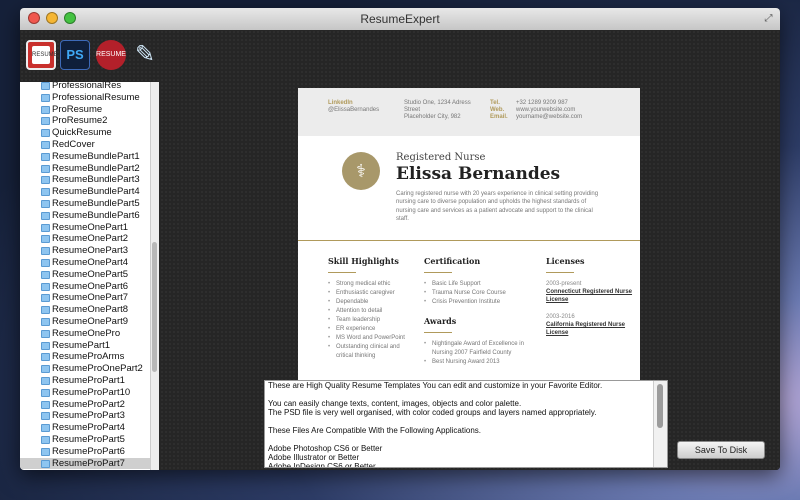  Describe the element at coordinates (85, 145) in the screenshot. I see `template-list-item: RedCover` at that location.